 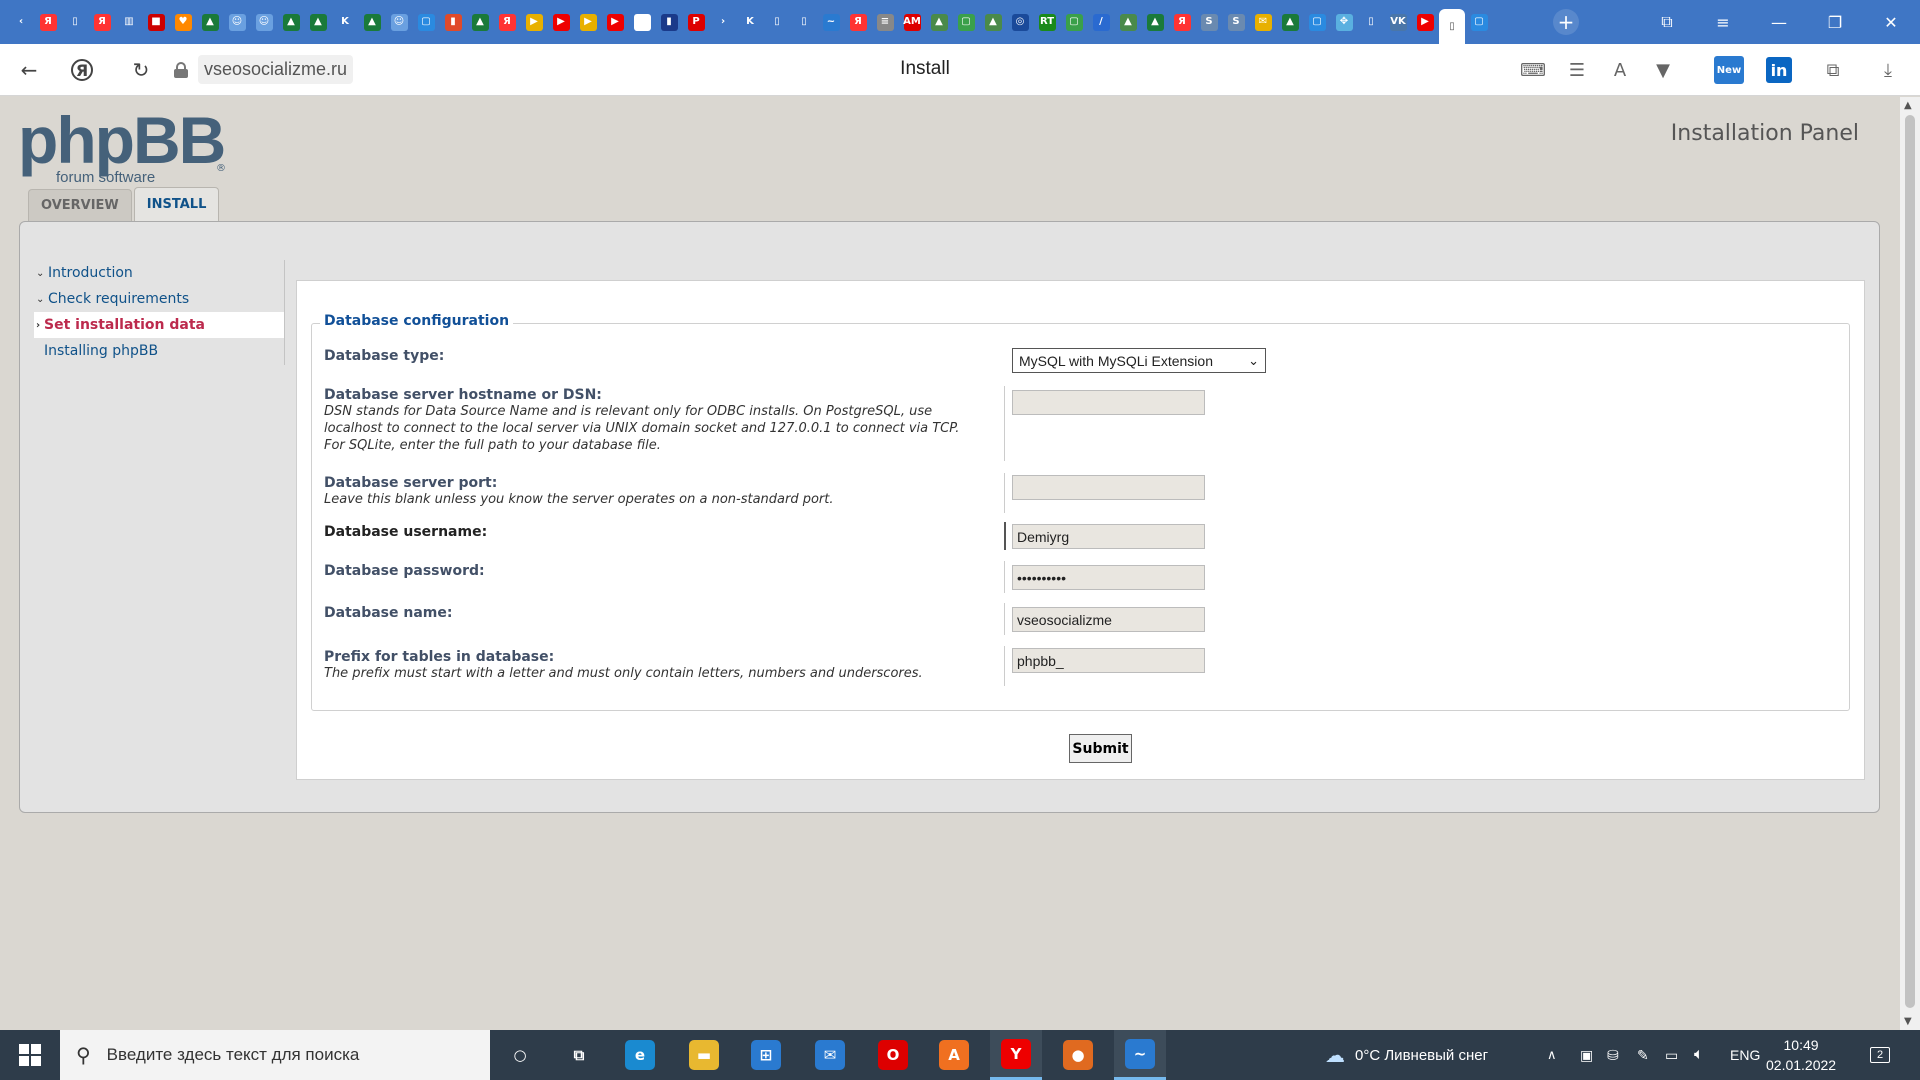 I want to click on scroll-thumb, so click(x=1910, y=561).